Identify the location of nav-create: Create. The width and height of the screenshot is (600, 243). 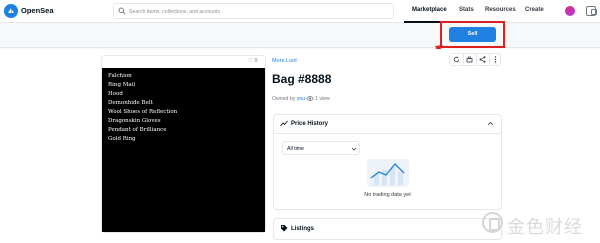
(534, 10).